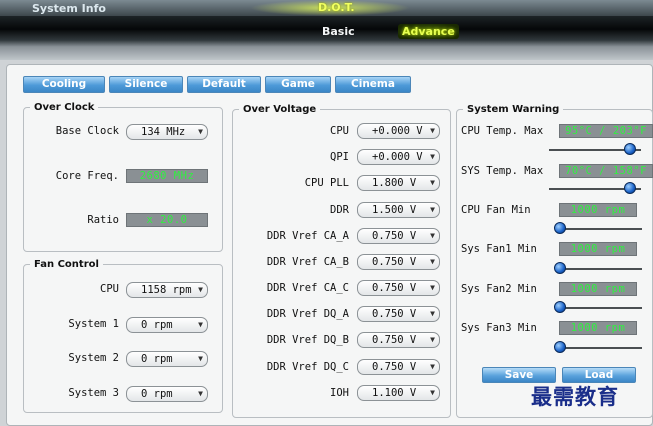 The width and height of the screenshot is (653, 426). Describe the element at coordinates (66, 264) in the screenshot. I see `fan-control-title: Fan Control` at that location.